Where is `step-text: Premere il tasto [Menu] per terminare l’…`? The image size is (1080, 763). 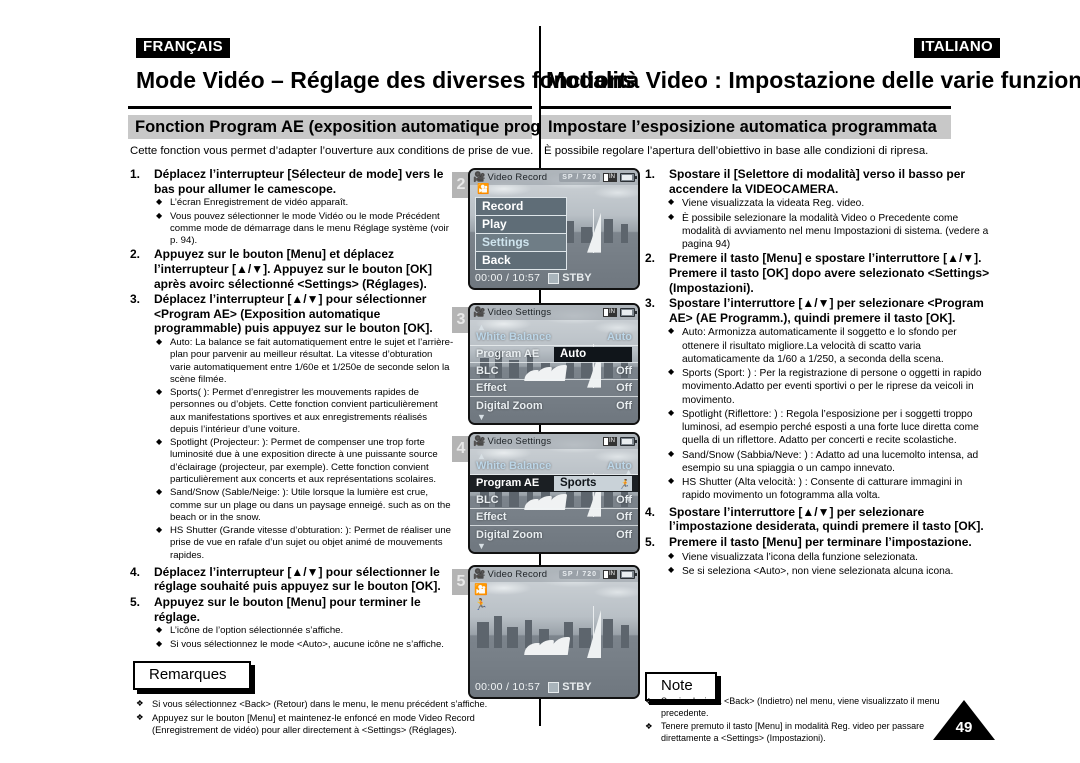
step-text: Premere il tasto [Menu] per terminare l’… is located at coordinates (820, 541).